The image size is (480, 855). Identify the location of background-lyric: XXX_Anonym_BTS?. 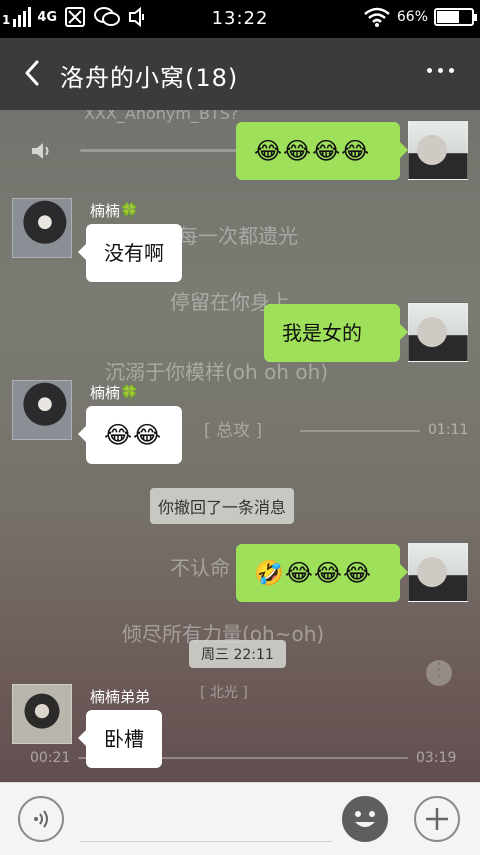
(161, 116).